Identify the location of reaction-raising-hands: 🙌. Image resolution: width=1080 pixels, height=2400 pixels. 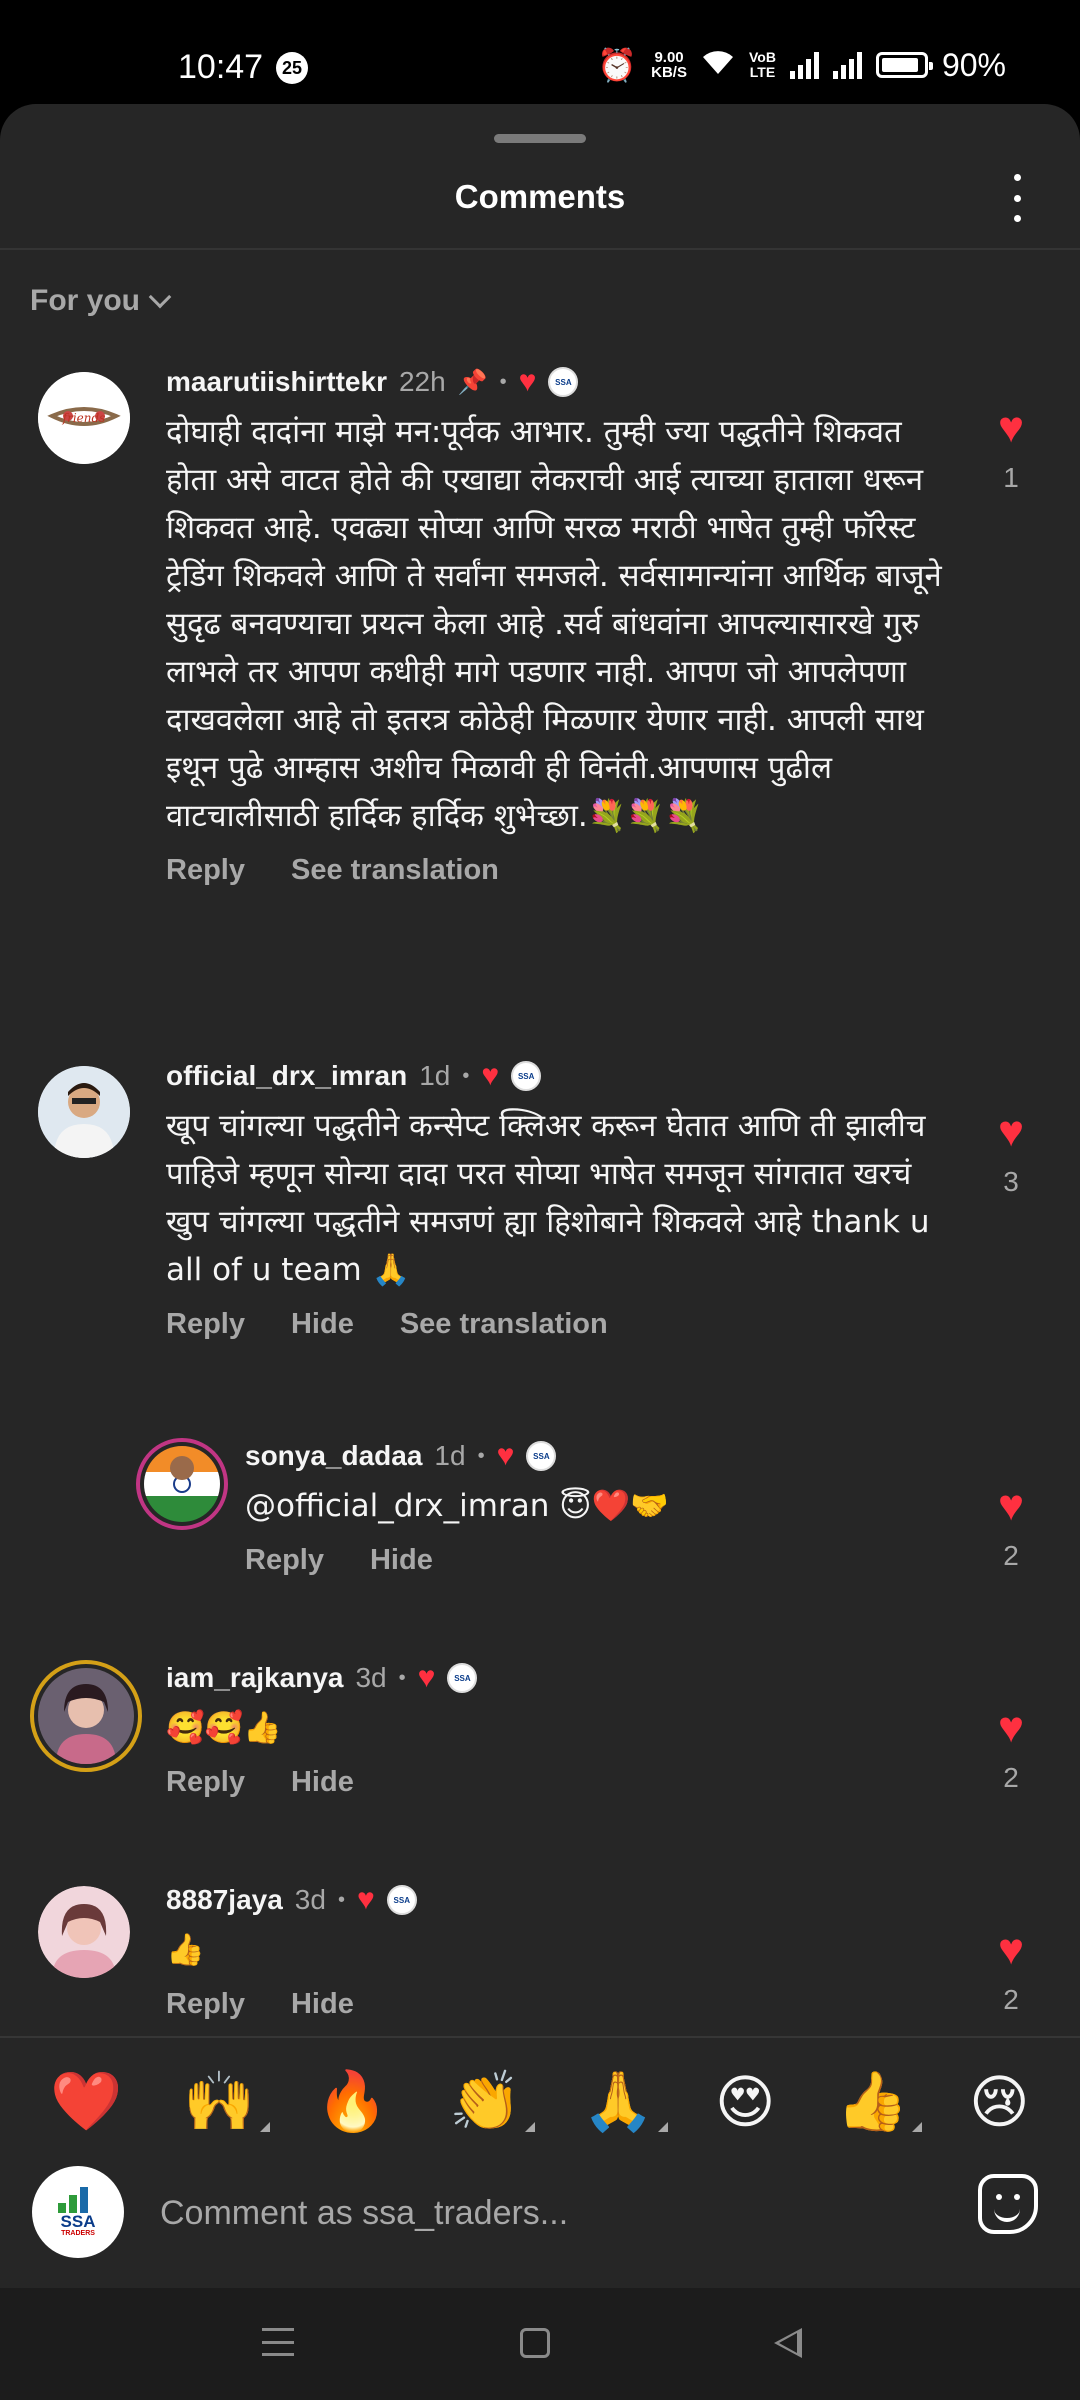
(226, 2102).